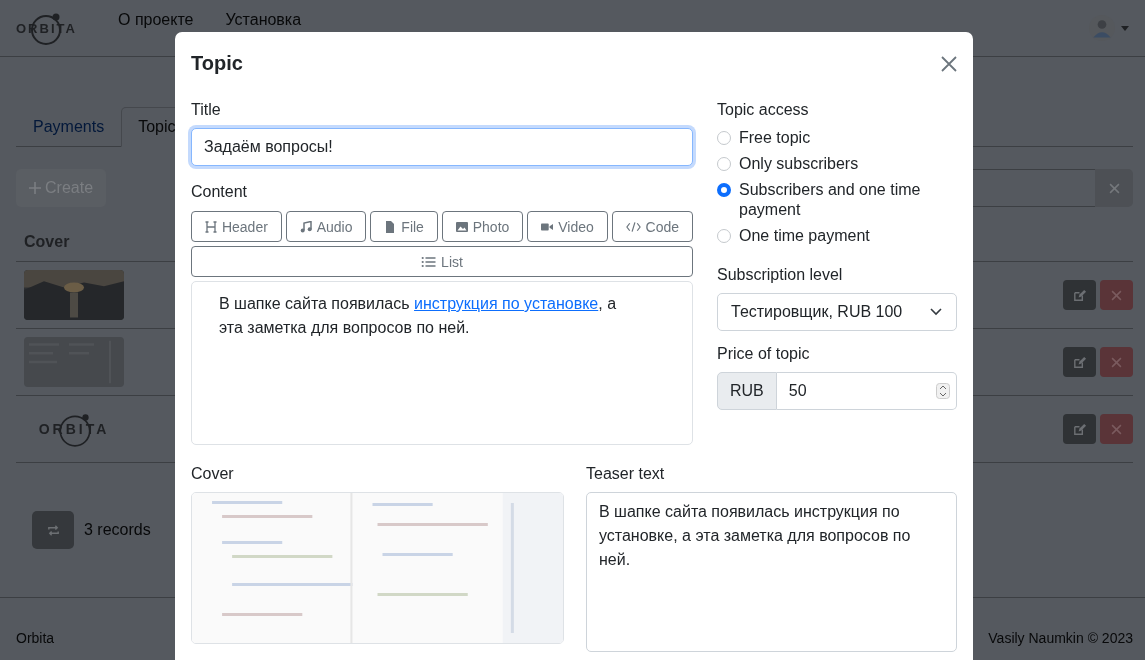 This screenshot has width=1145, height=660. What do you see at coordinates (210, 226) in the screenshot?
I see `heading-icon` at bounding box center [210, 226].